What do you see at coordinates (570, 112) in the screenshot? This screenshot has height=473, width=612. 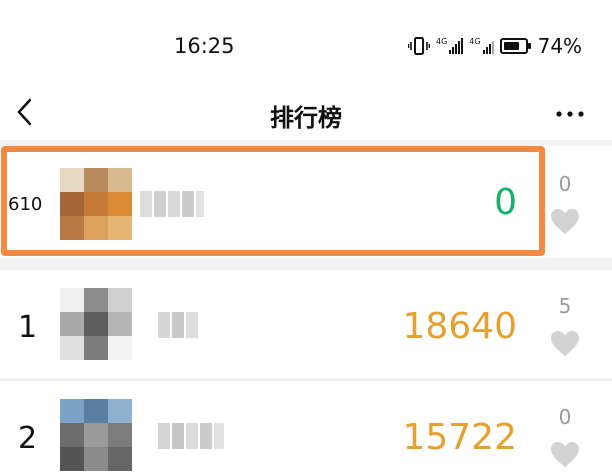 I see `more-horizontal-icon` at bounding box center [570, 112].